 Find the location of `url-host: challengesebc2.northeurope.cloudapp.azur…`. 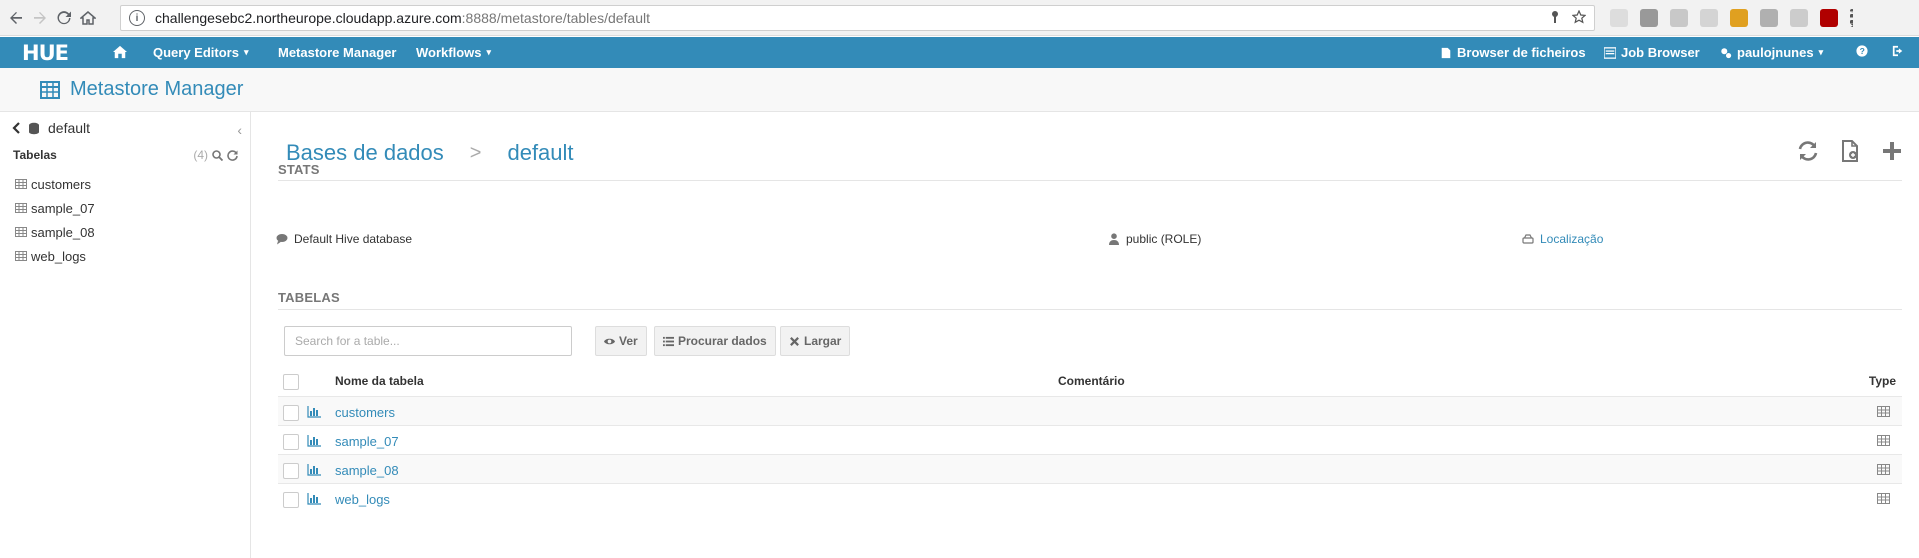

url-host: challengesebc2.northeurope.cloudapp.azur… is located at coordinates (308, 18).